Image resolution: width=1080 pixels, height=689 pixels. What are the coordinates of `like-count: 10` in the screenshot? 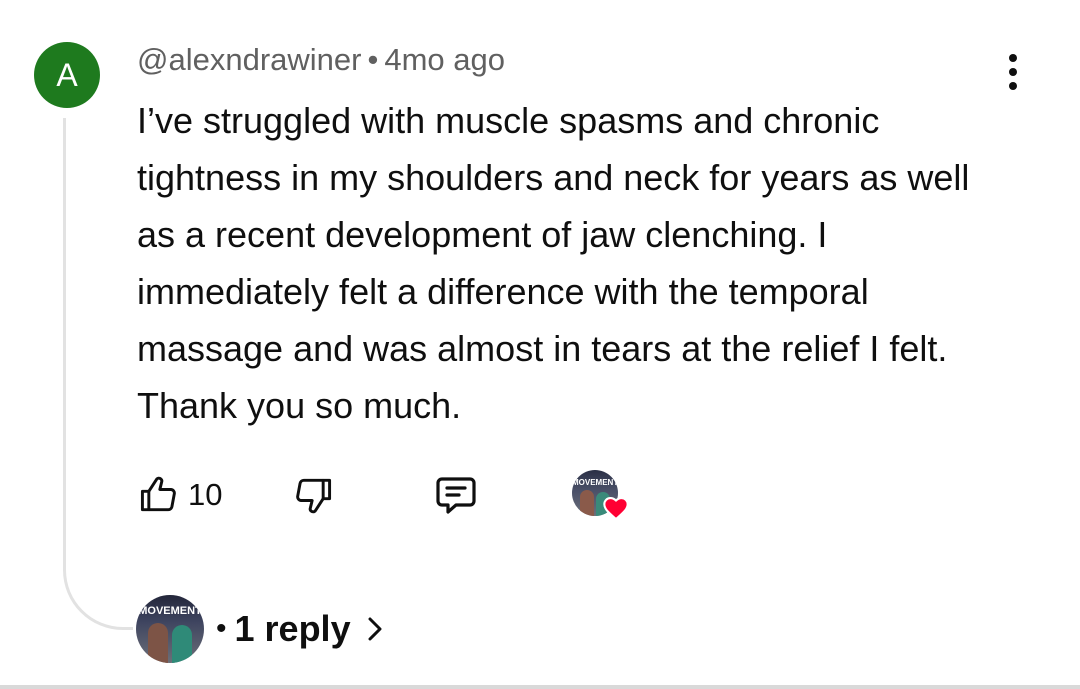 It's located at (205, 494).